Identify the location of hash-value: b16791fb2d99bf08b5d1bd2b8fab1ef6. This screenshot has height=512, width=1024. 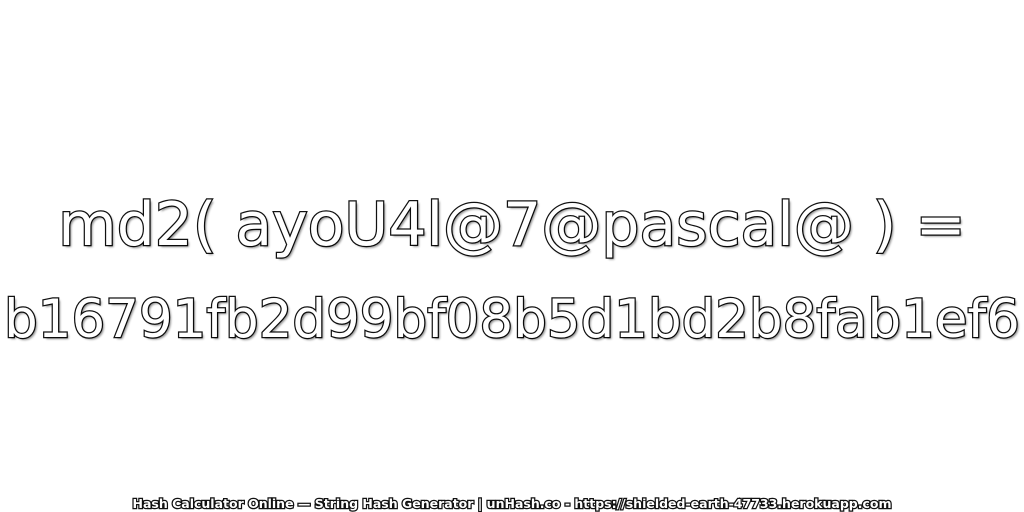
(512, 320).